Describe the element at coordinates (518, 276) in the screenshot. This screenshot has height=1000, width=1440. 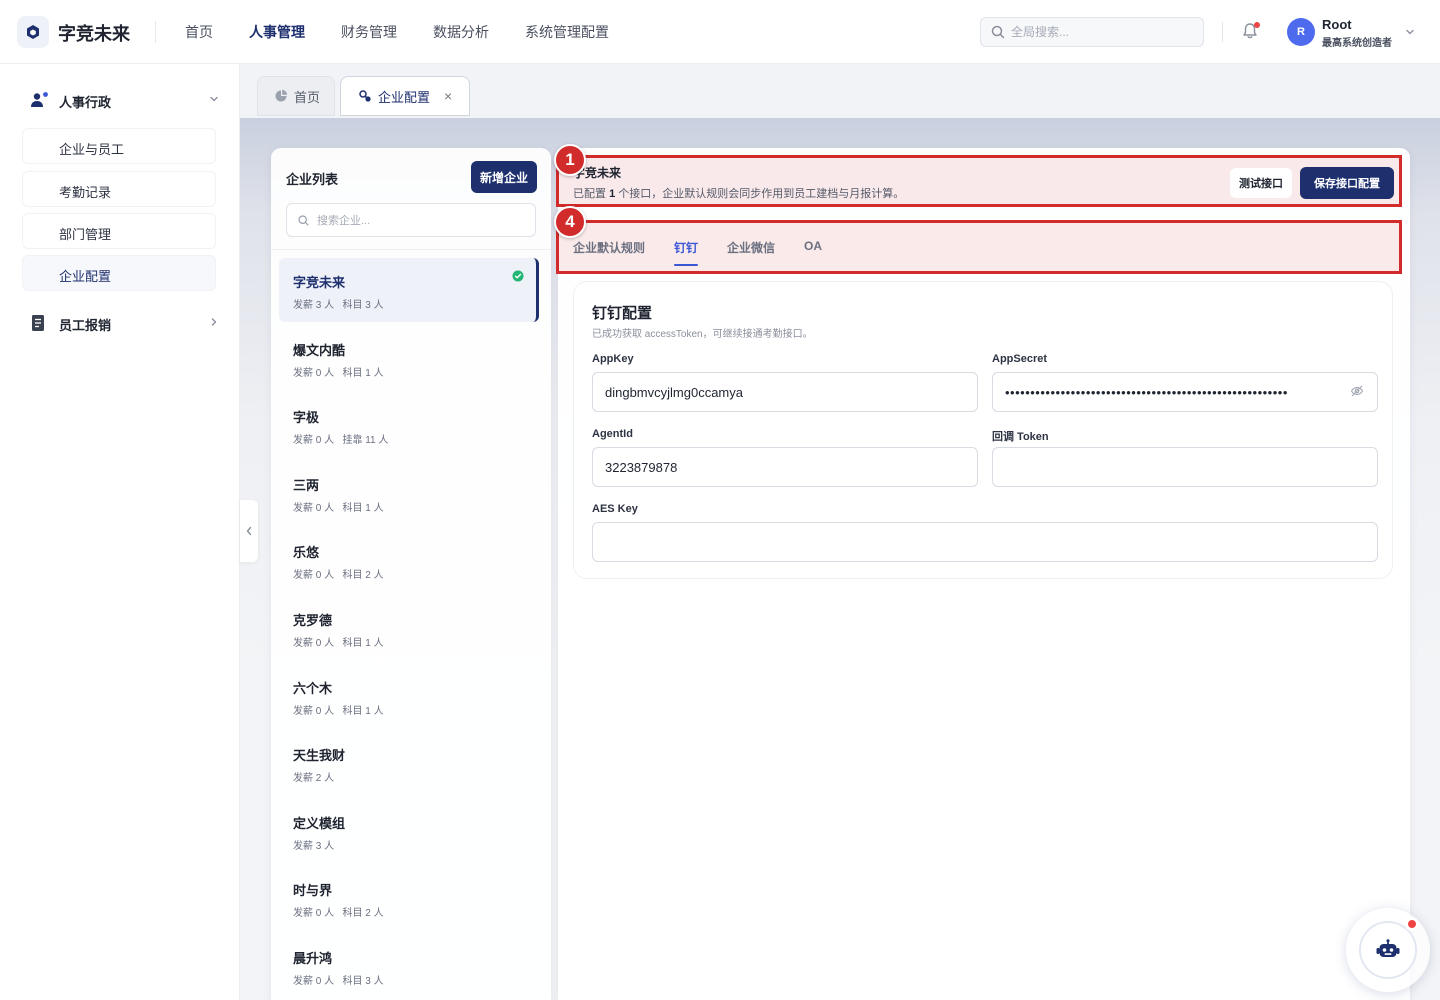
I see `check-circle-icon` at that location.